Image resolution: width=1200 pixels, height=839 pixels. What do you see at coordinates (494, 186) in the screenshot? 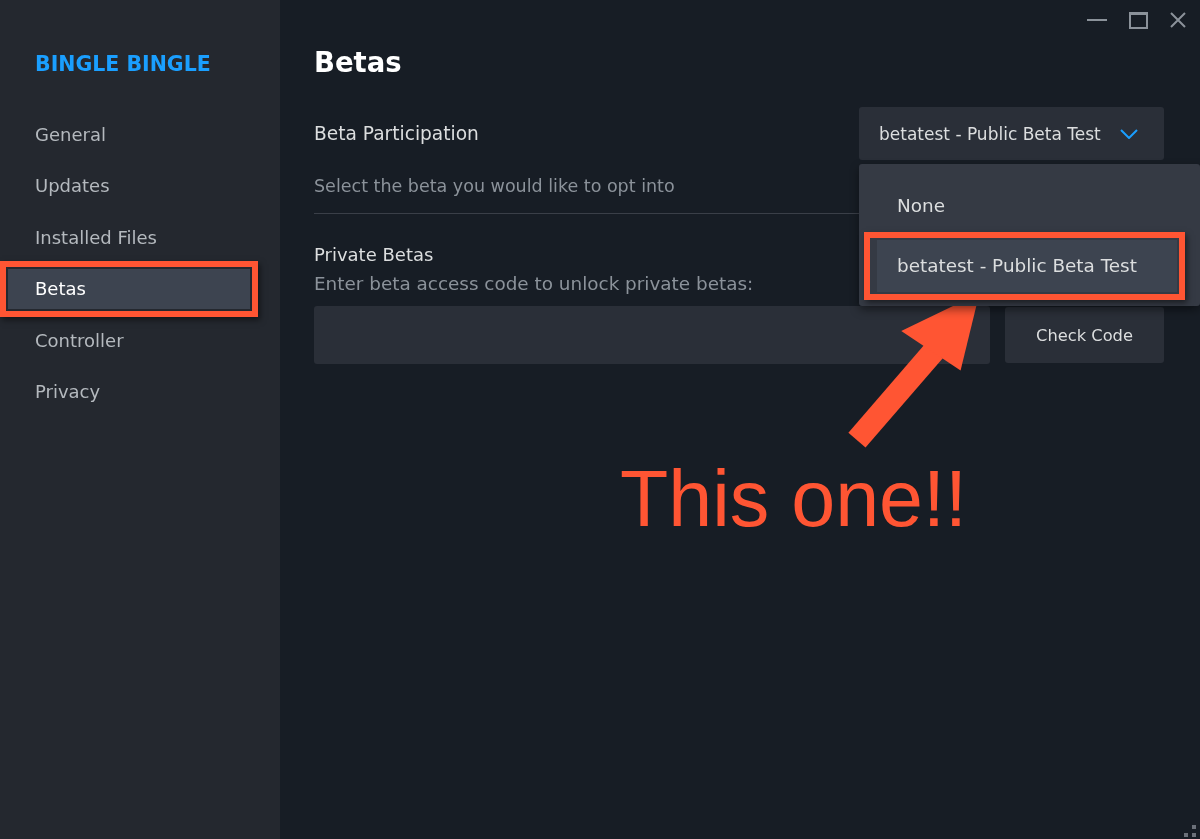
I see `hint-text: Select the beta you would like to opt into` at bounding box center [494, 186].